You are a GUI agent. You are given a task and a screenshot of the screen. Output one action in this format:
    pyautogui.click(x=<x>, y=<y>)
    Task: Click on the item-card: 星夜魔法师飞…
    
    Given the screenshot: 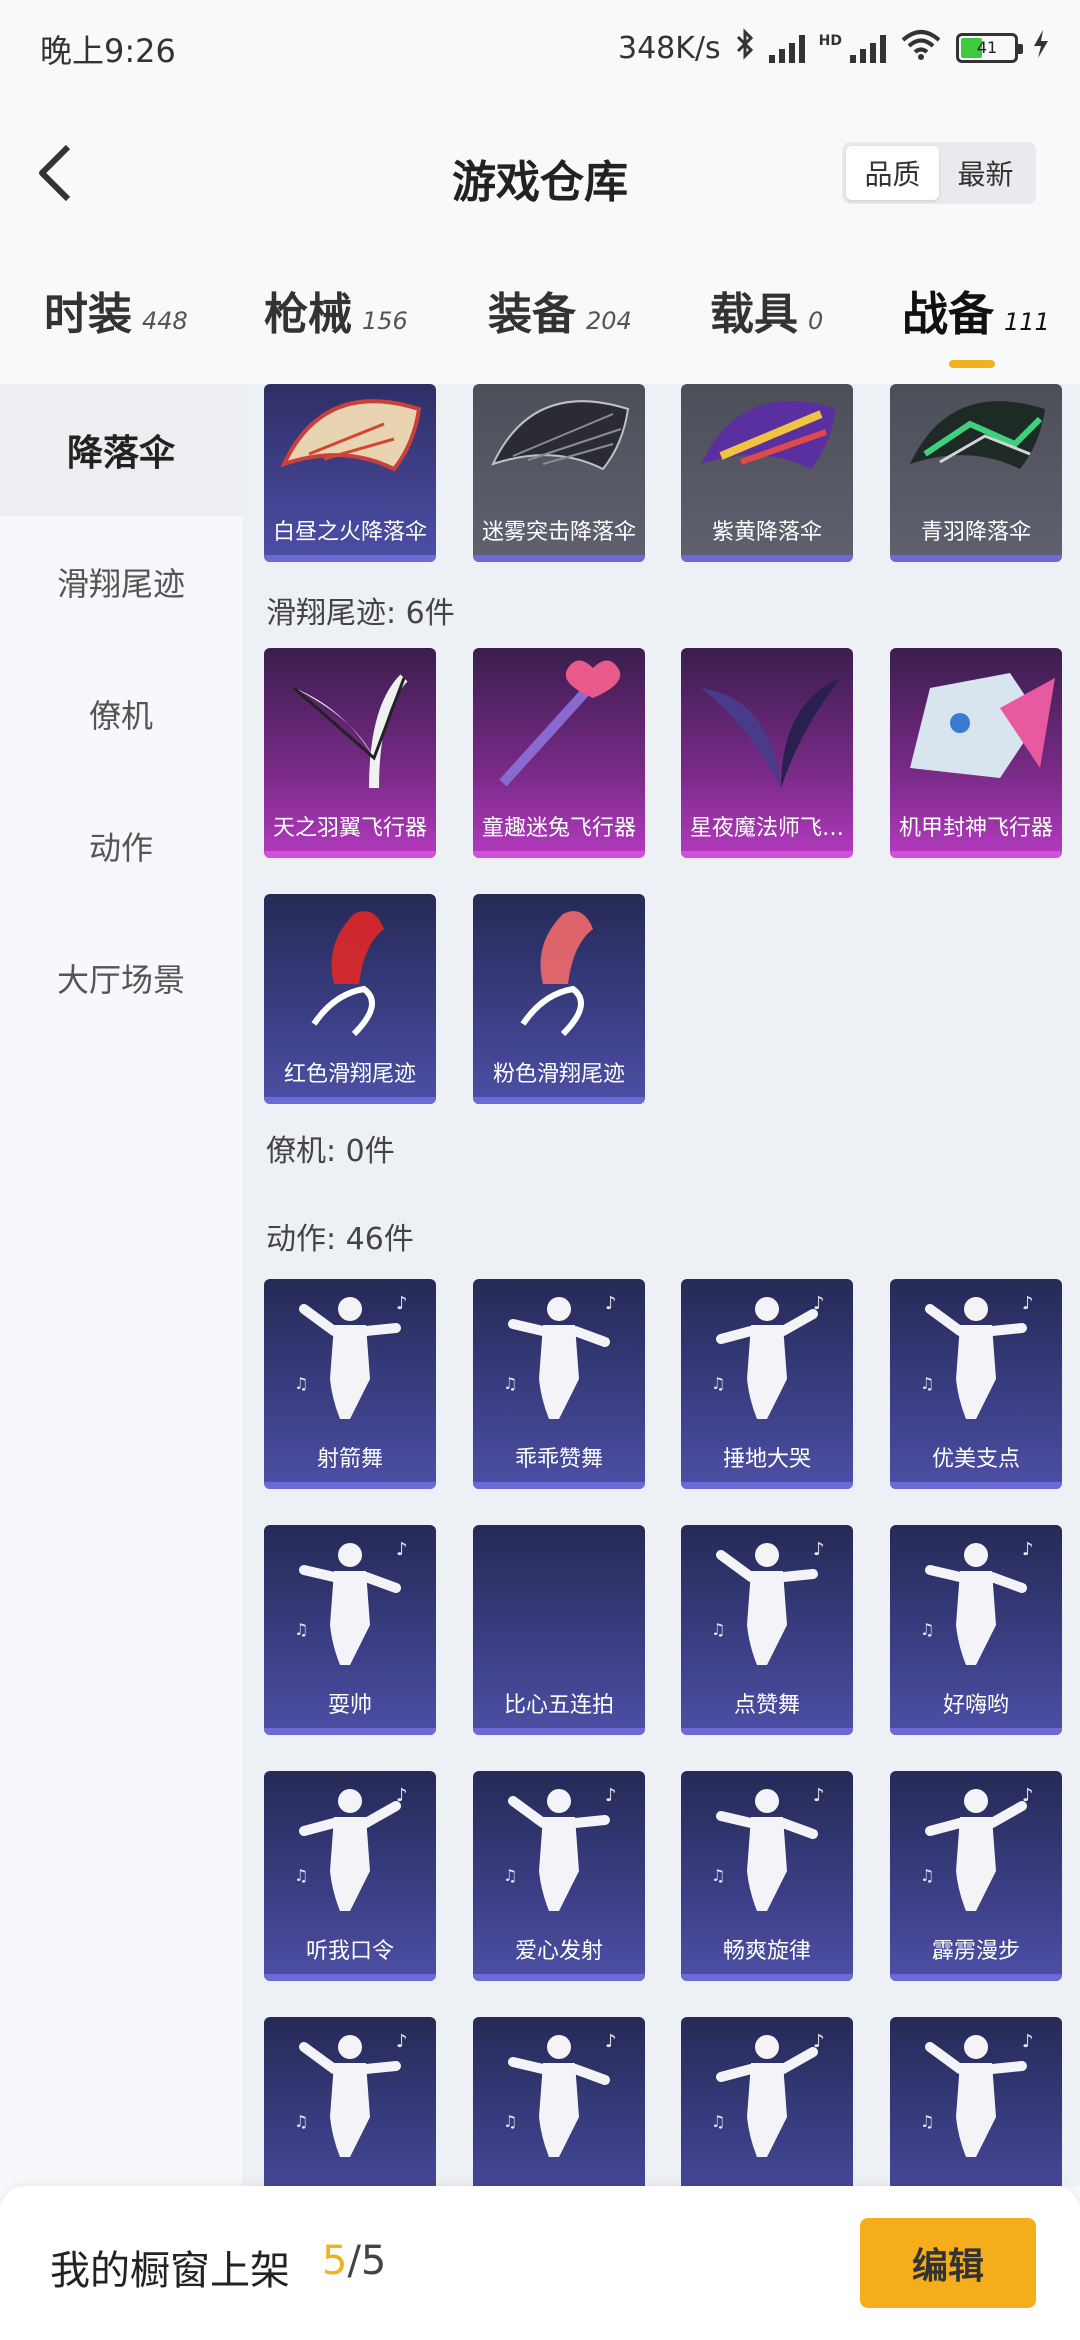 What is the action you would take?
    pyautogui.click(x=767, y=753)
    